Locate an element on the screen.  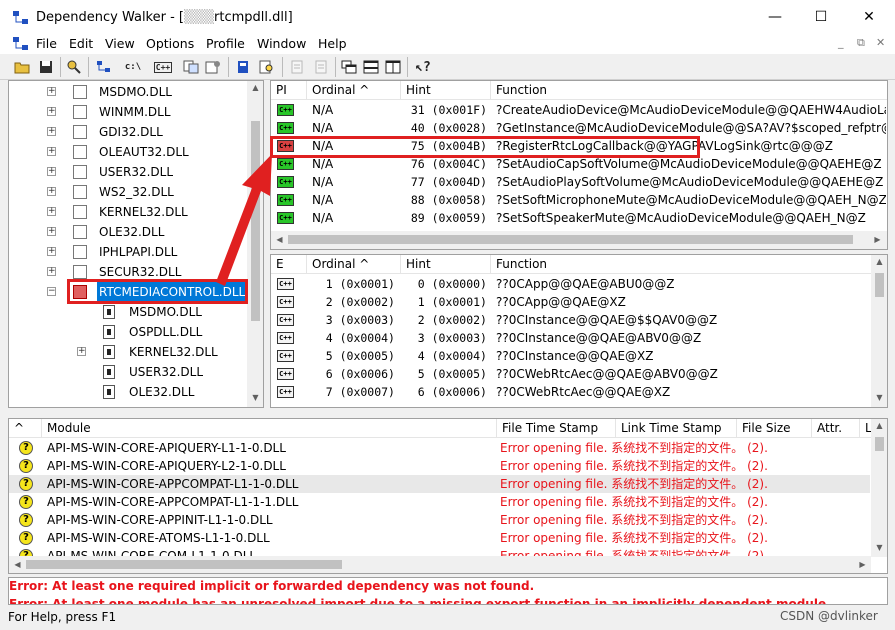
tree-item: + WINMM.DLL is located at coordinates (127, 112).